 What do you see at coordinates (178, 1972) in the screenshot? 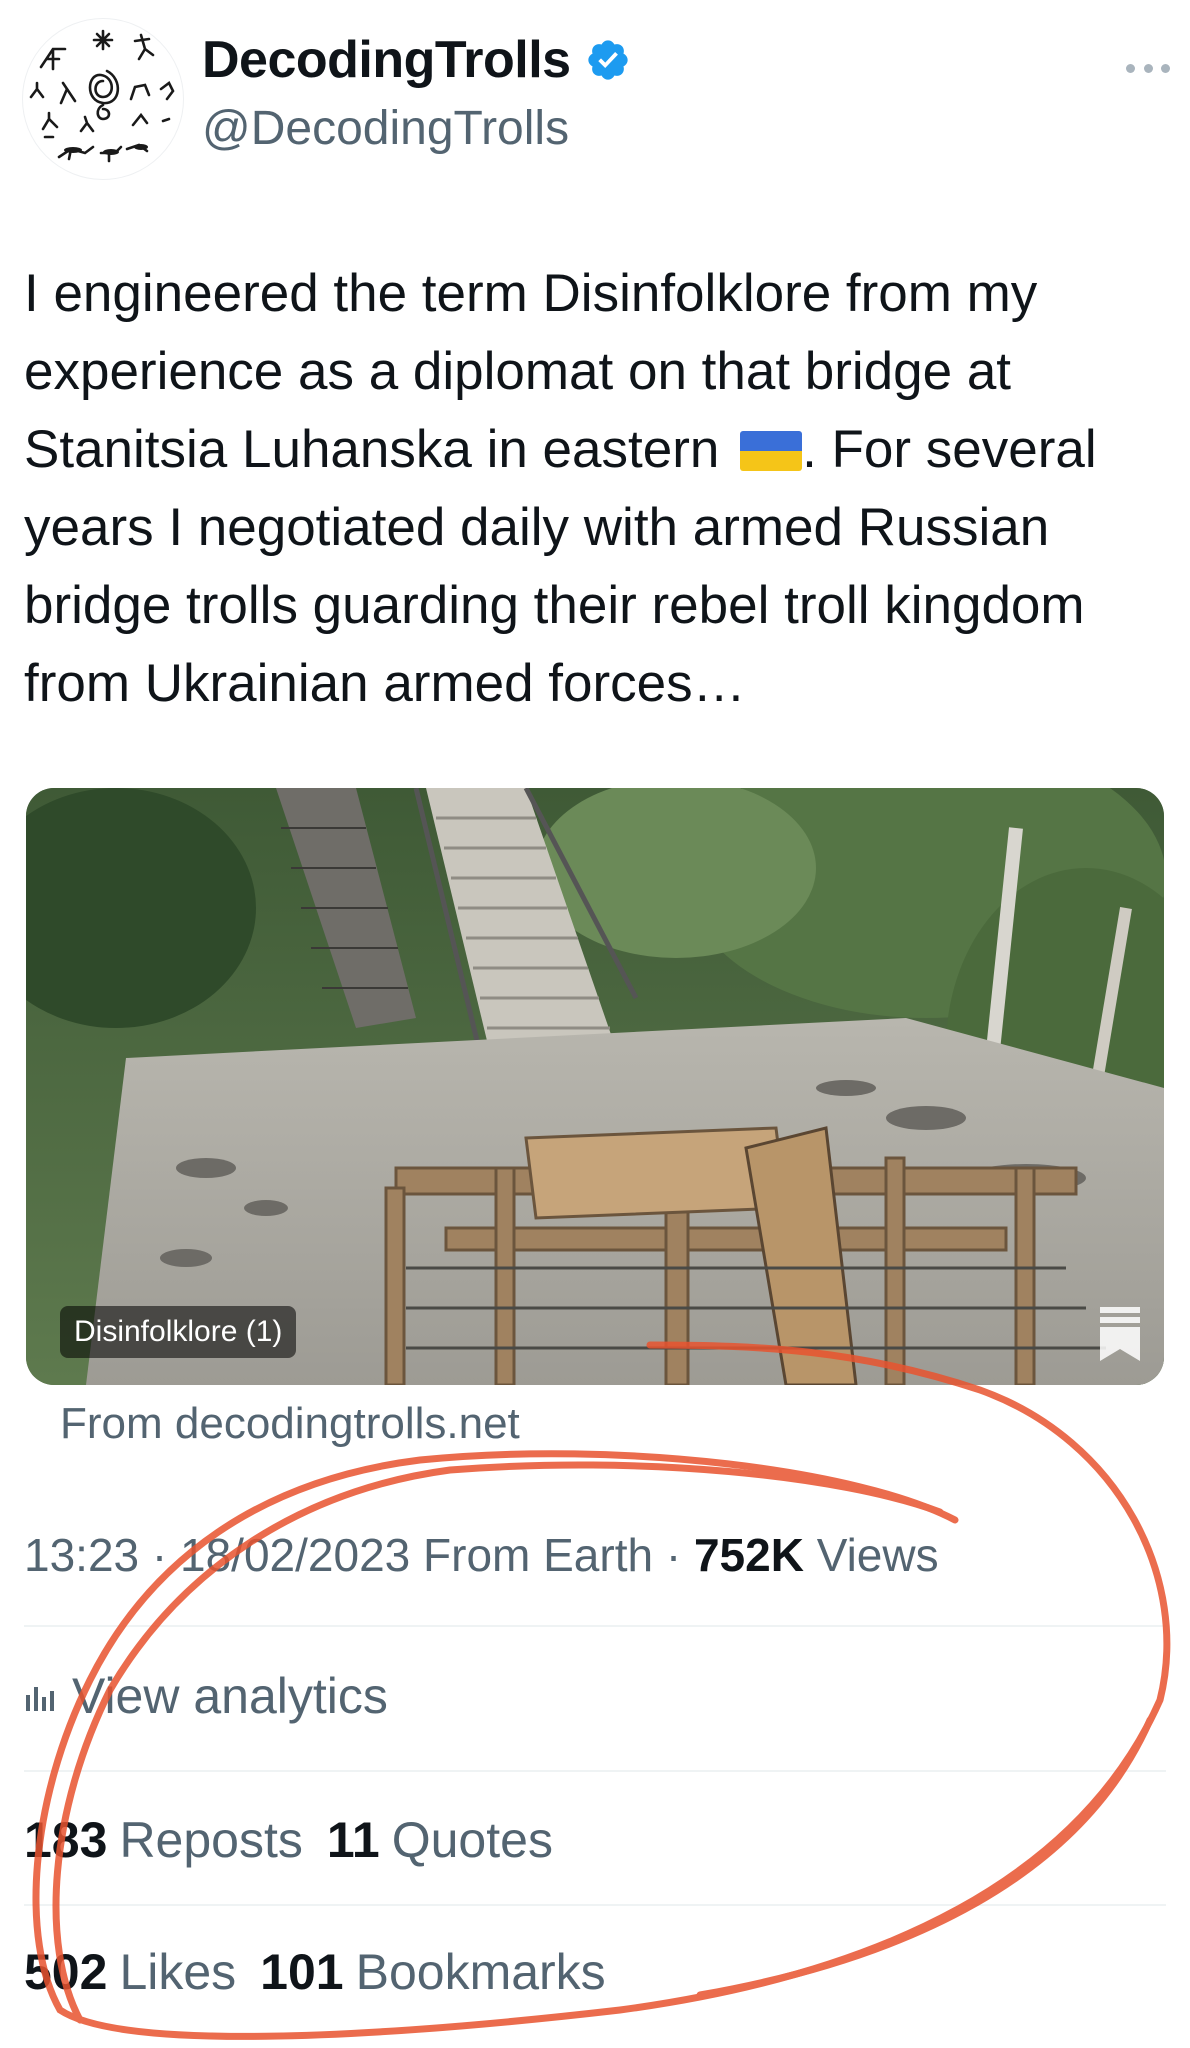
I see `likes-label: Likes` at bounding box center [178, 1972].